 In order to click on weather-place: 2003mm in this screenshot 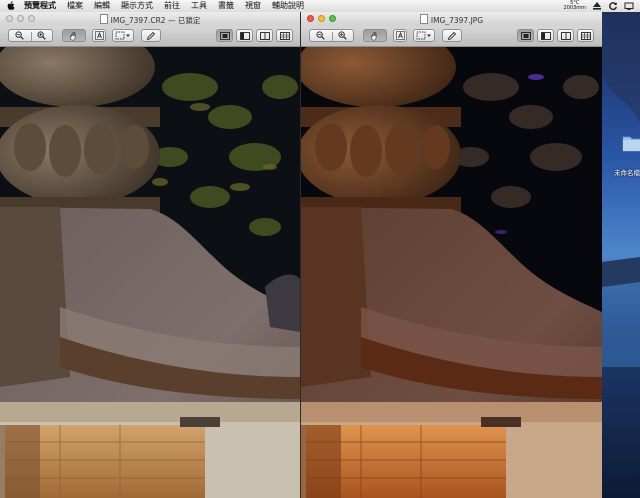, I will do `click(574, 8)`.